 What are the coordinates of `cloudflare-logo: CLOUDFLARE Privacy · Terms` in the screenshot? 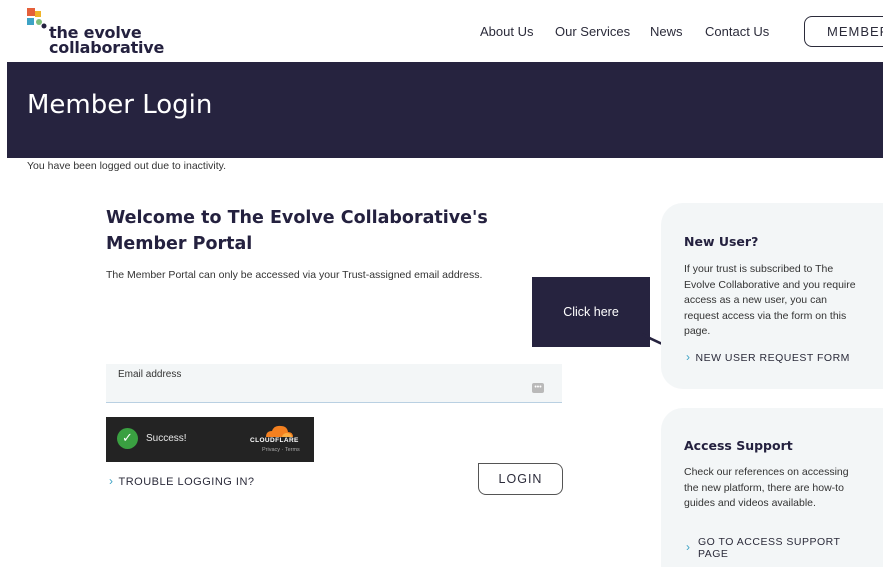 It's located at (279, 441).